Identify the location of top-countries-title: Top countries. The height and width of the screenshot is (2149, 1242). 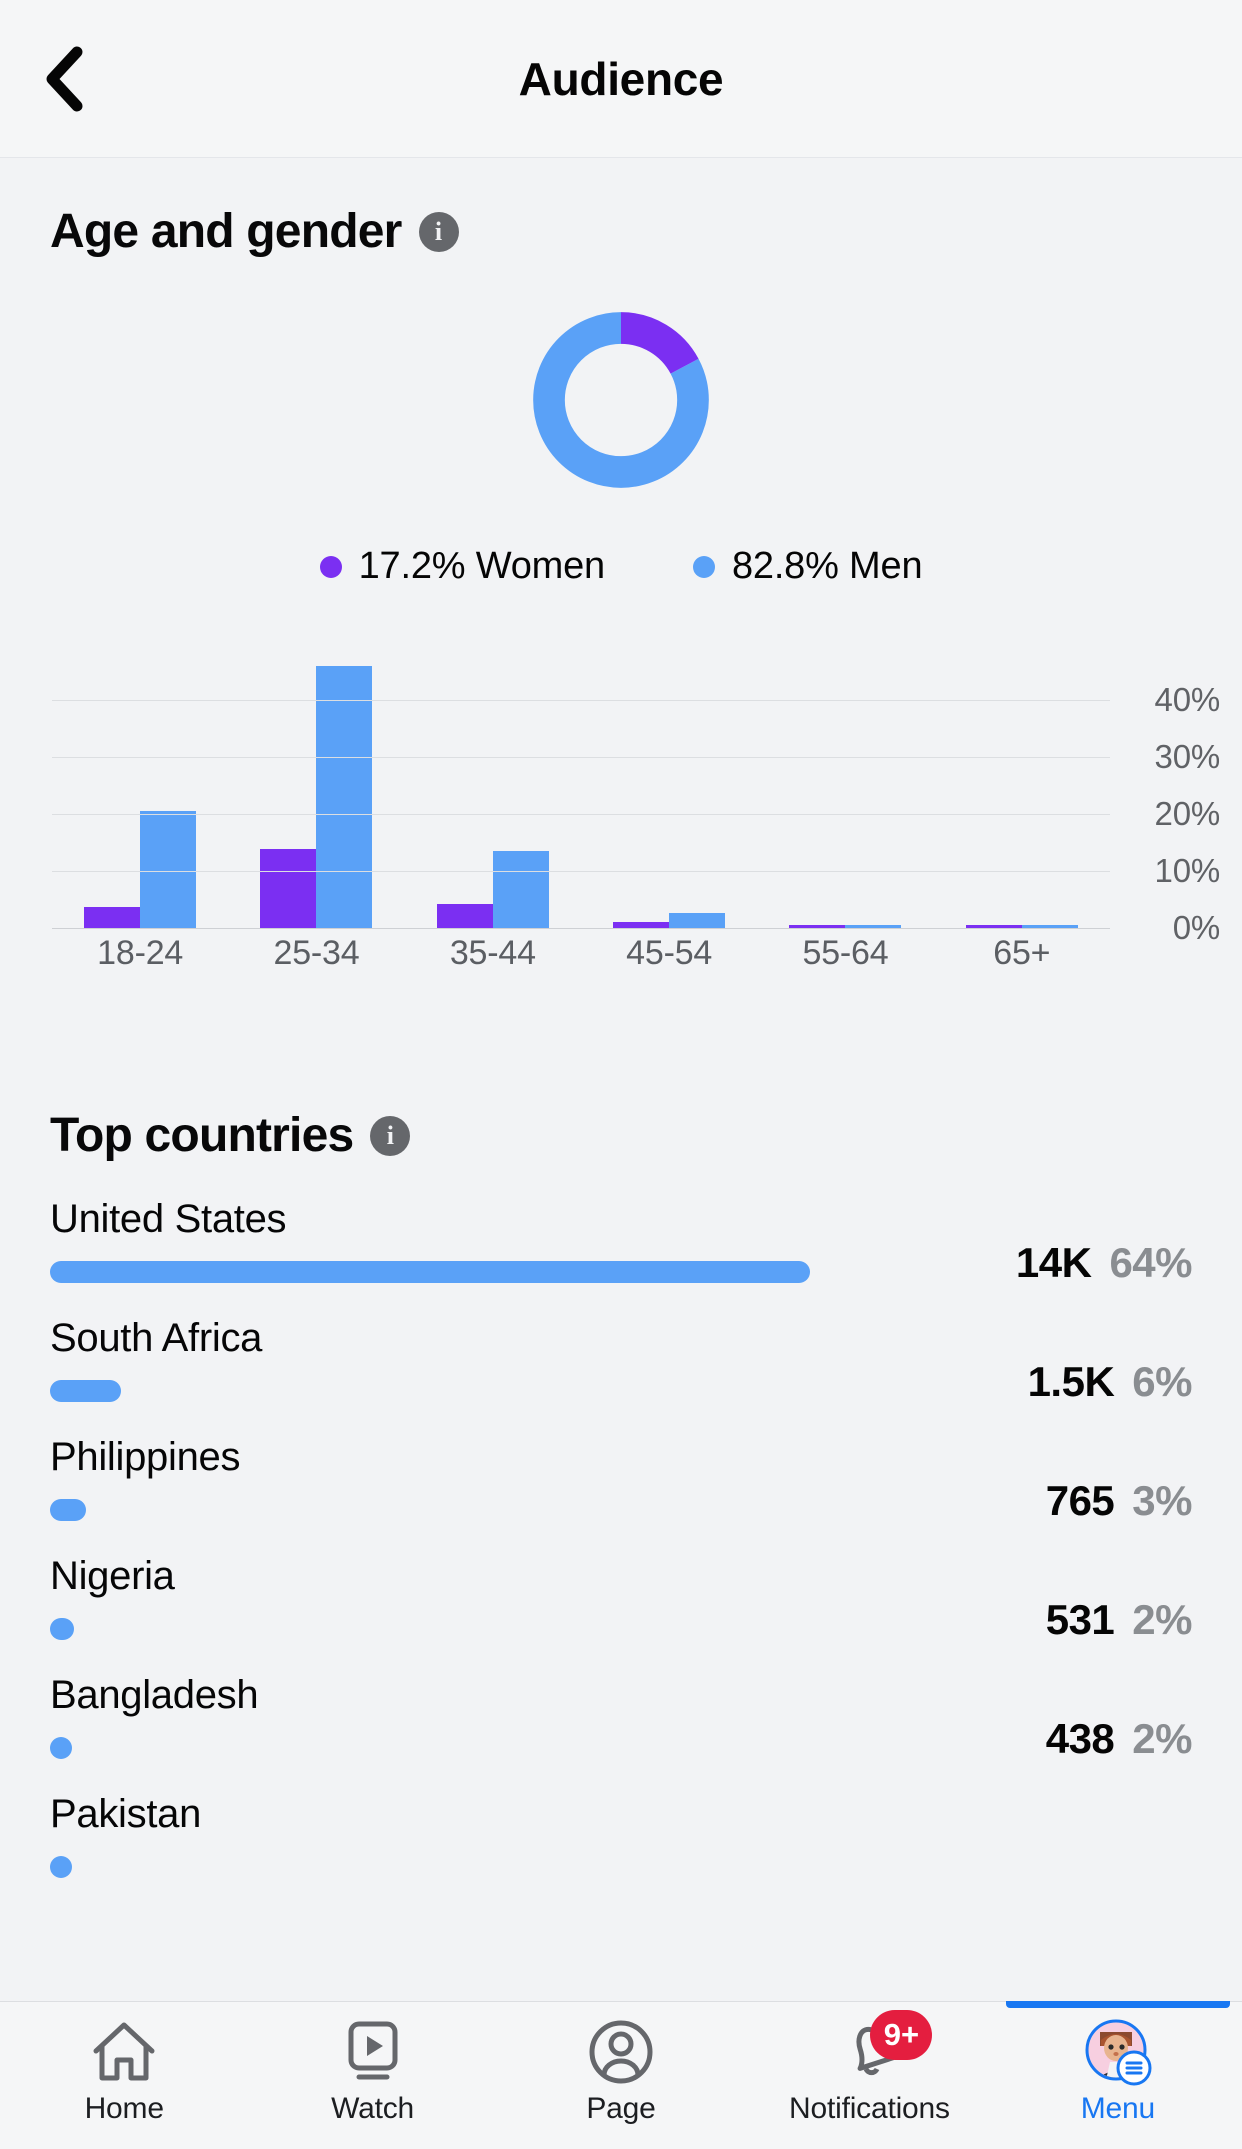
(202, 1135).